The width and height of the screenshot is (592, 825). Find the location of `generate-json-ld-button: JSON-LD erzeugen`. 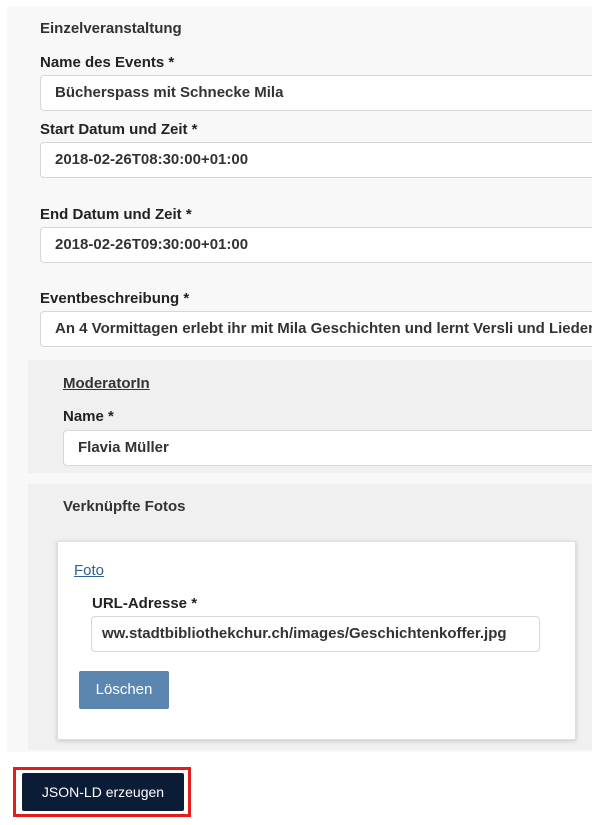

generate-json-ld-button: JSON-LD erzeugen is located at coordinates (103, 792).